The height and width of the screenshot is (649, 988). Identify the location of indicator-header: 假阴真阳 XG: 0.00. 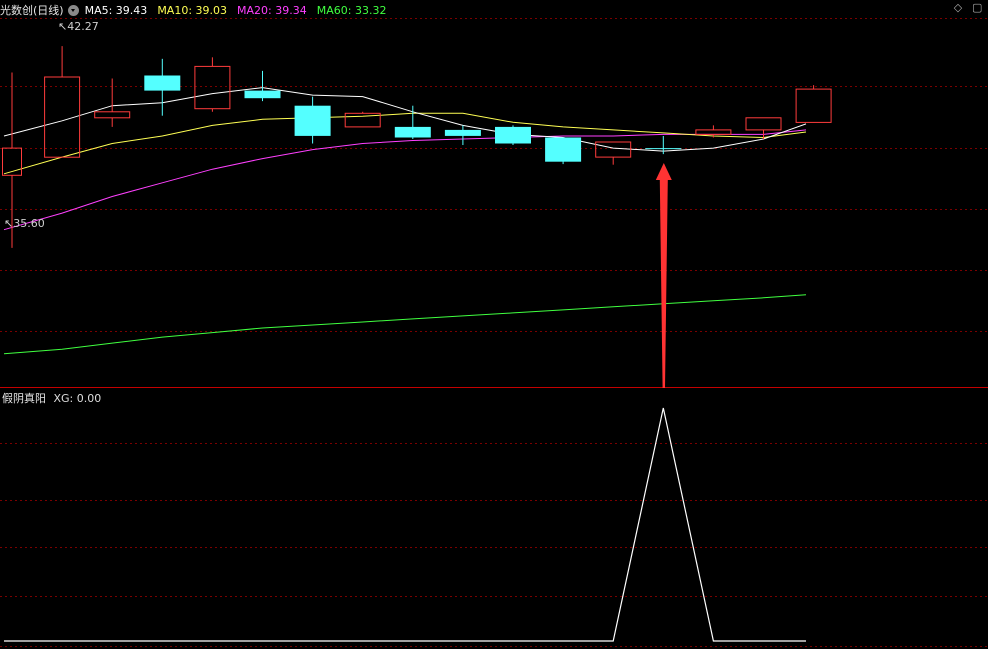
(51, 398).